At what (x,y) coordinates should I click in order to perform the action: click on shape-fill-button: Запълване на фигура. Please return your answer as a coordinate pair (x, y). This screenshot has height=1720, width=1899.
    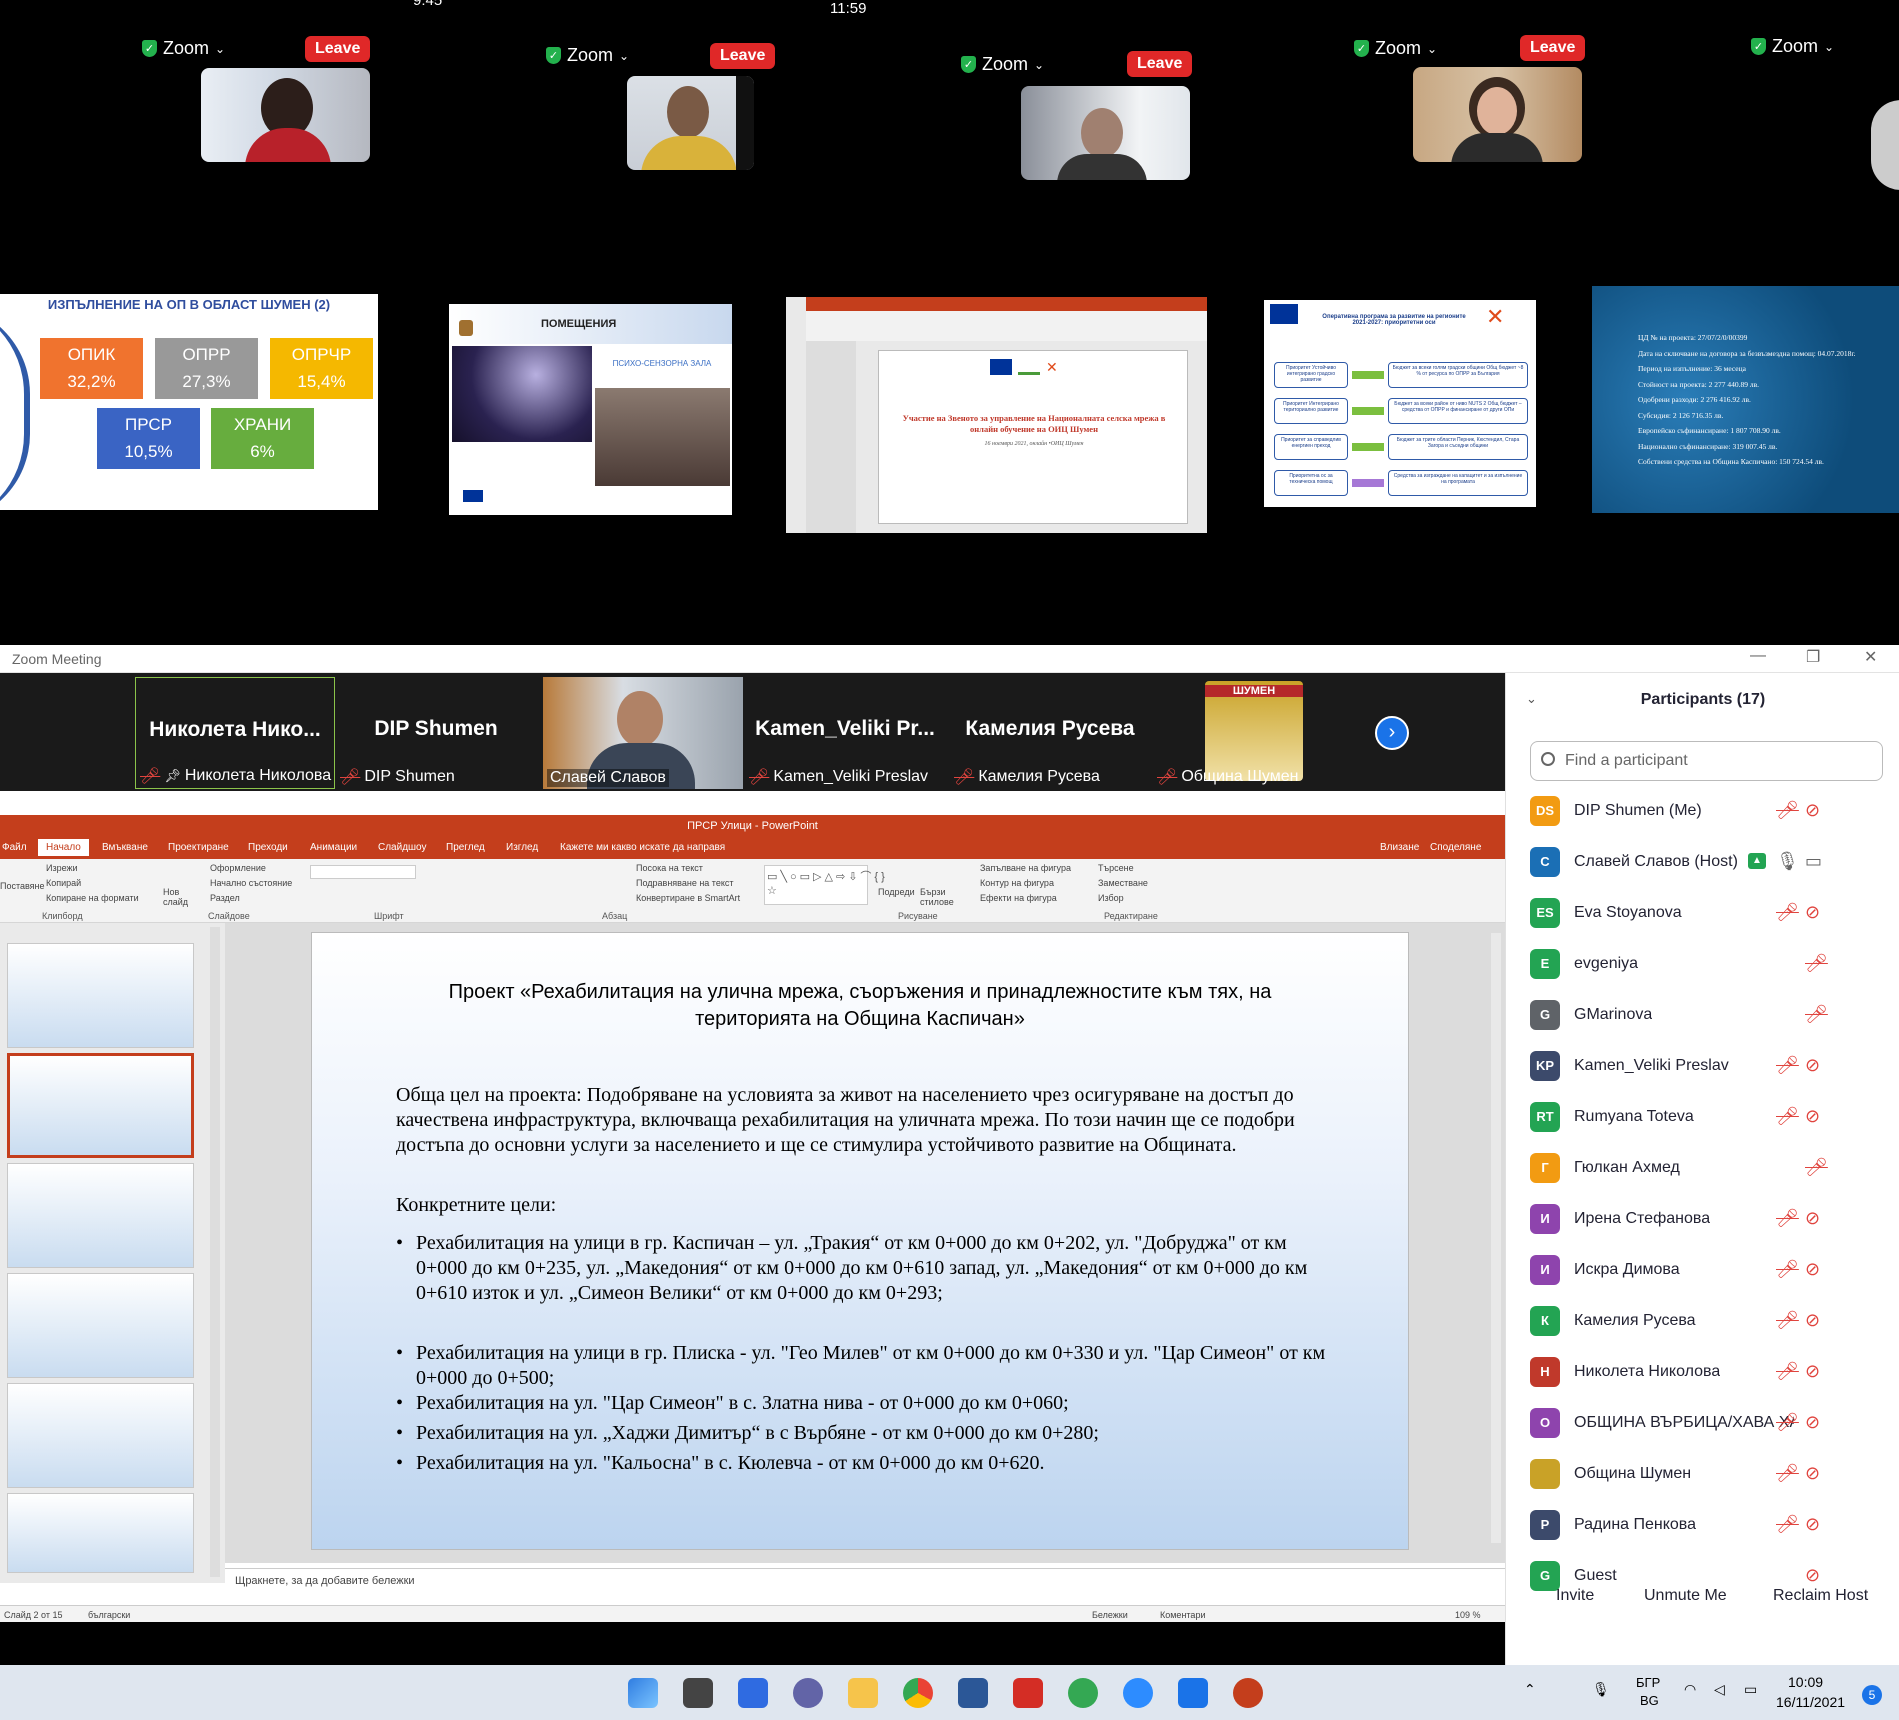
    Looking at the image, I should click on (1025, 868).